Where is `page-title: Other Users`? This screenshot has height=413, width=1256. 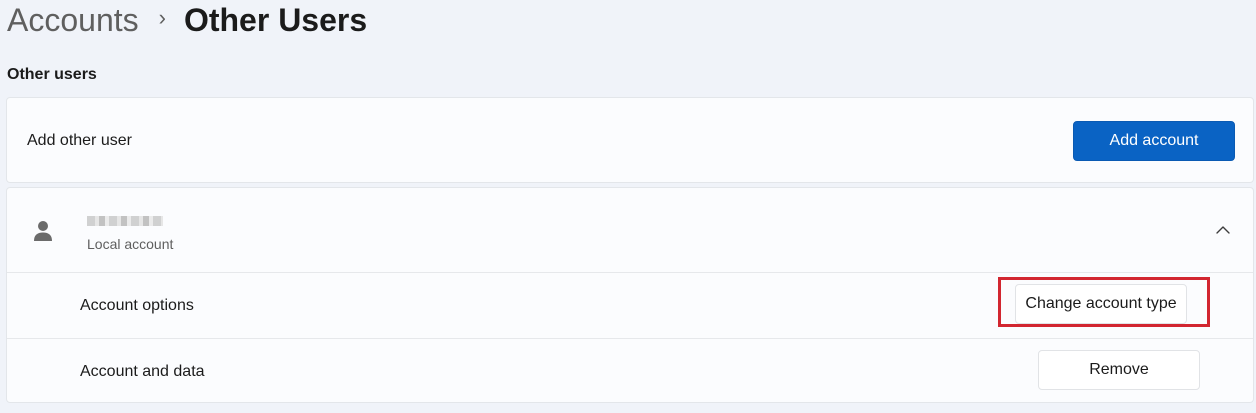
page-title: Other Users is located at coordinates (275, 20).